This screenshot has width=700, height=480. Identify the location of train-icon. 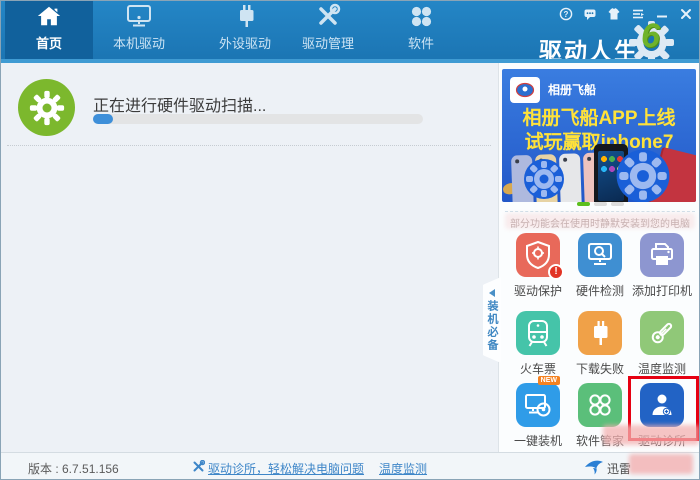
(538, 333).